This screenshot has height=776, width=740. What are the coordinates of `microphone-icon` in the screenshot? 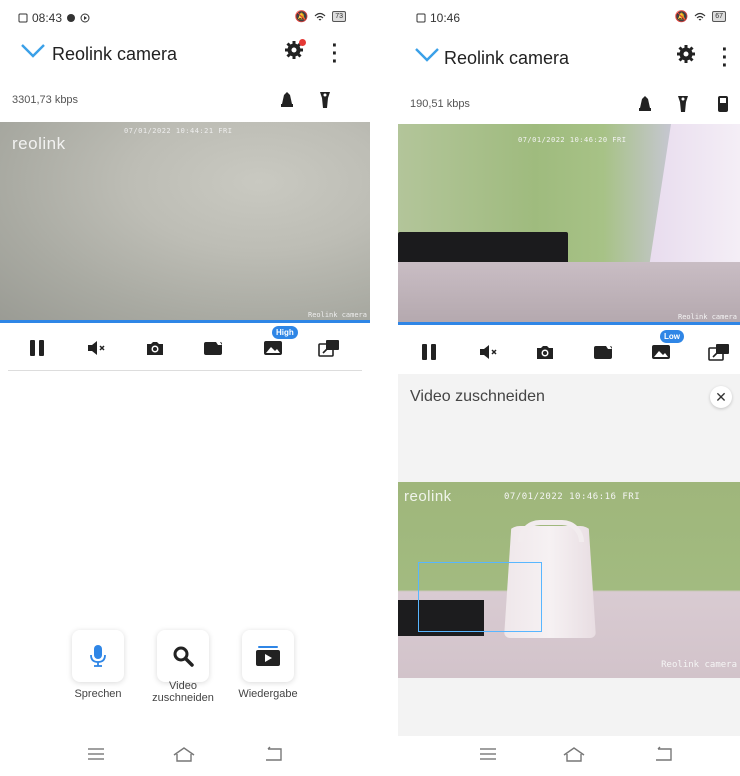 It's located at (98, 656).